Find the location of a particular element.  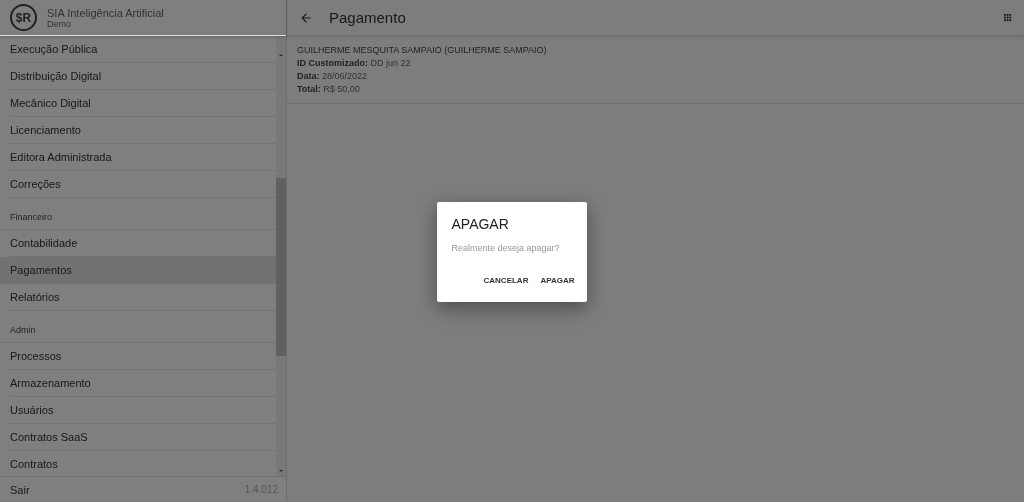

payee-name: GUILHERME MESQUITA SAMPAIO (GUILHERME SAMPAIO) is located at coordinates (422, 50).